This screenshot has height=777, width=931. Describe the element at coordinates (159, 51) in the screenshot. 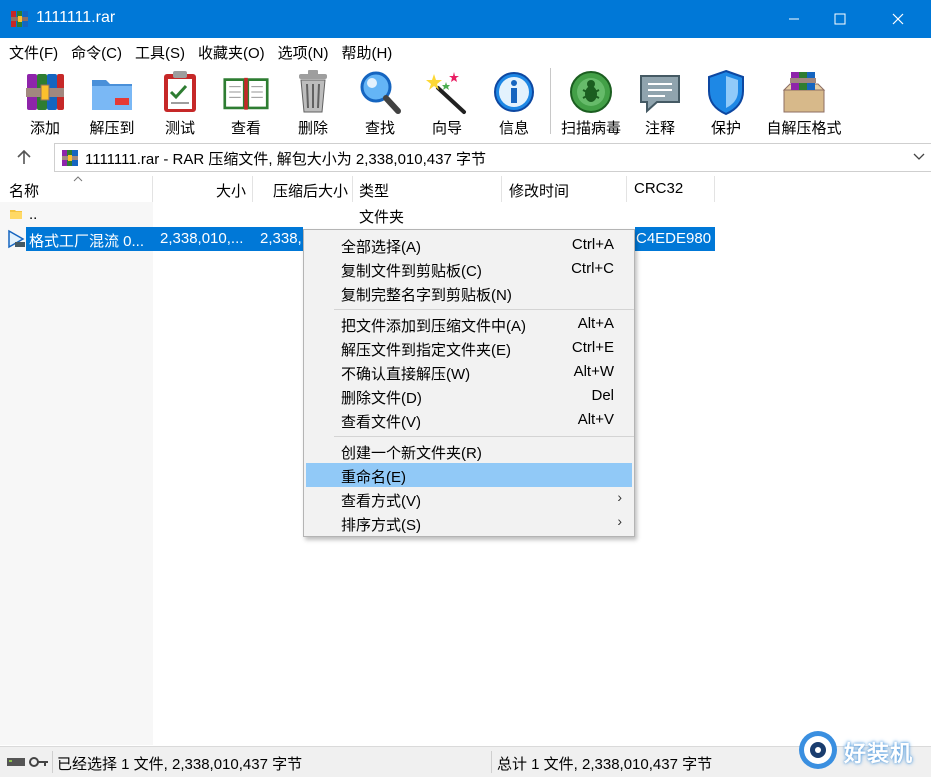

I see `menu-tools: 工具(S)` at that location.